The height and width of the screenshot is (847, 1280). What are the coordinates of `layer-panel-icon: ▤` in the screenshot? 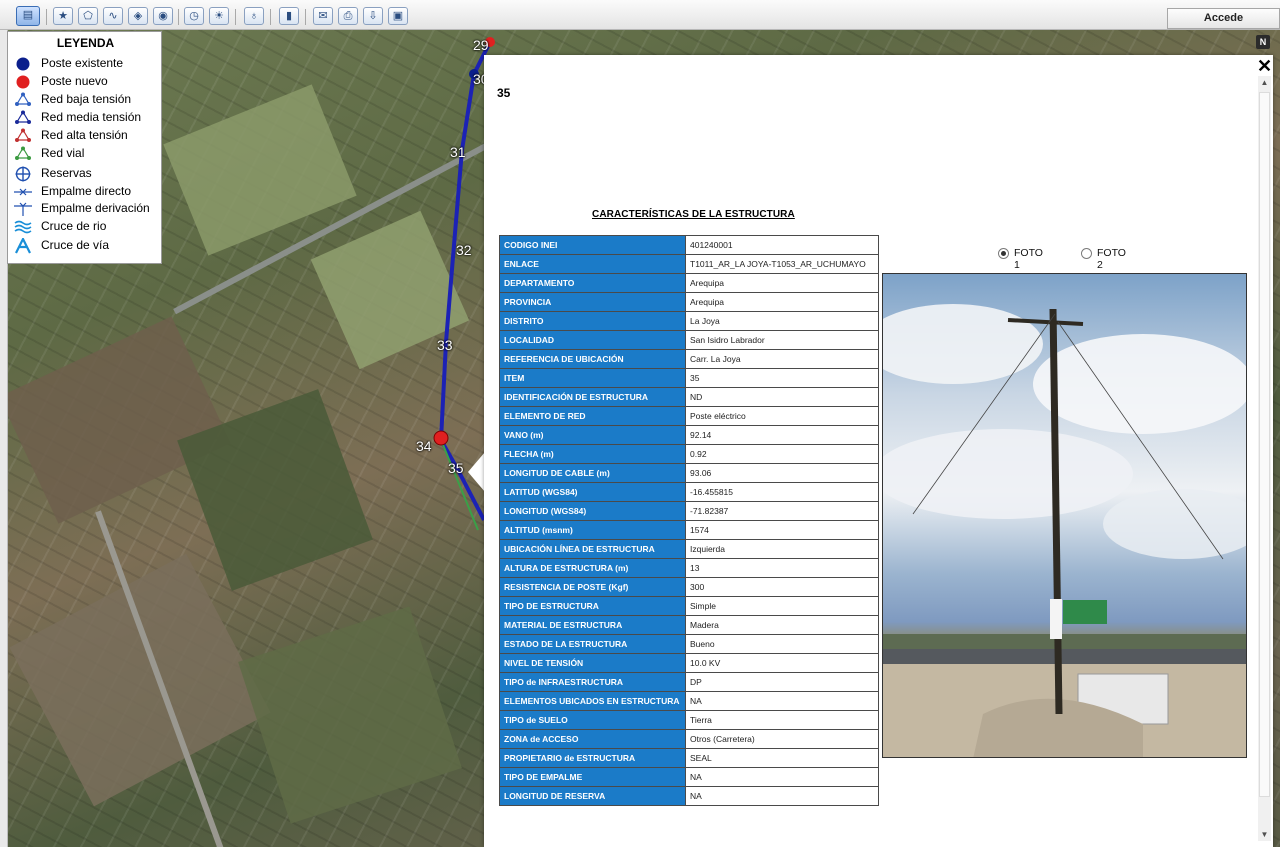 It's located at (28, 16).